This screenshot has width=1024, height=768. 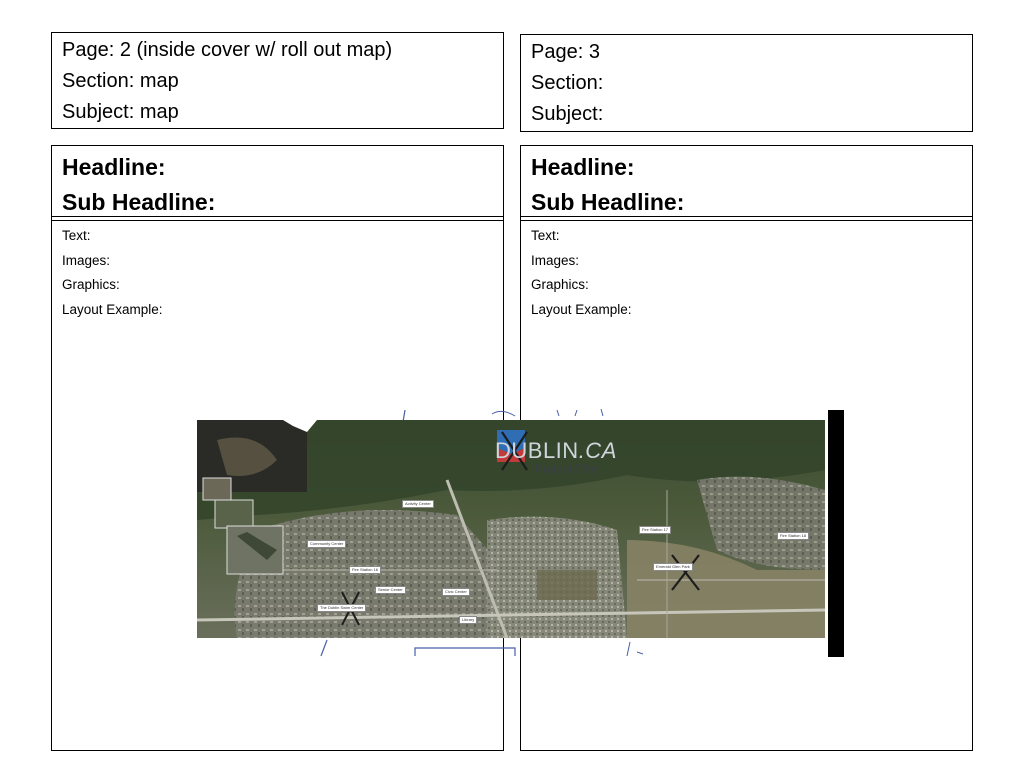 I want to click on left-images-label: Images:, so click(x=86, y=260).